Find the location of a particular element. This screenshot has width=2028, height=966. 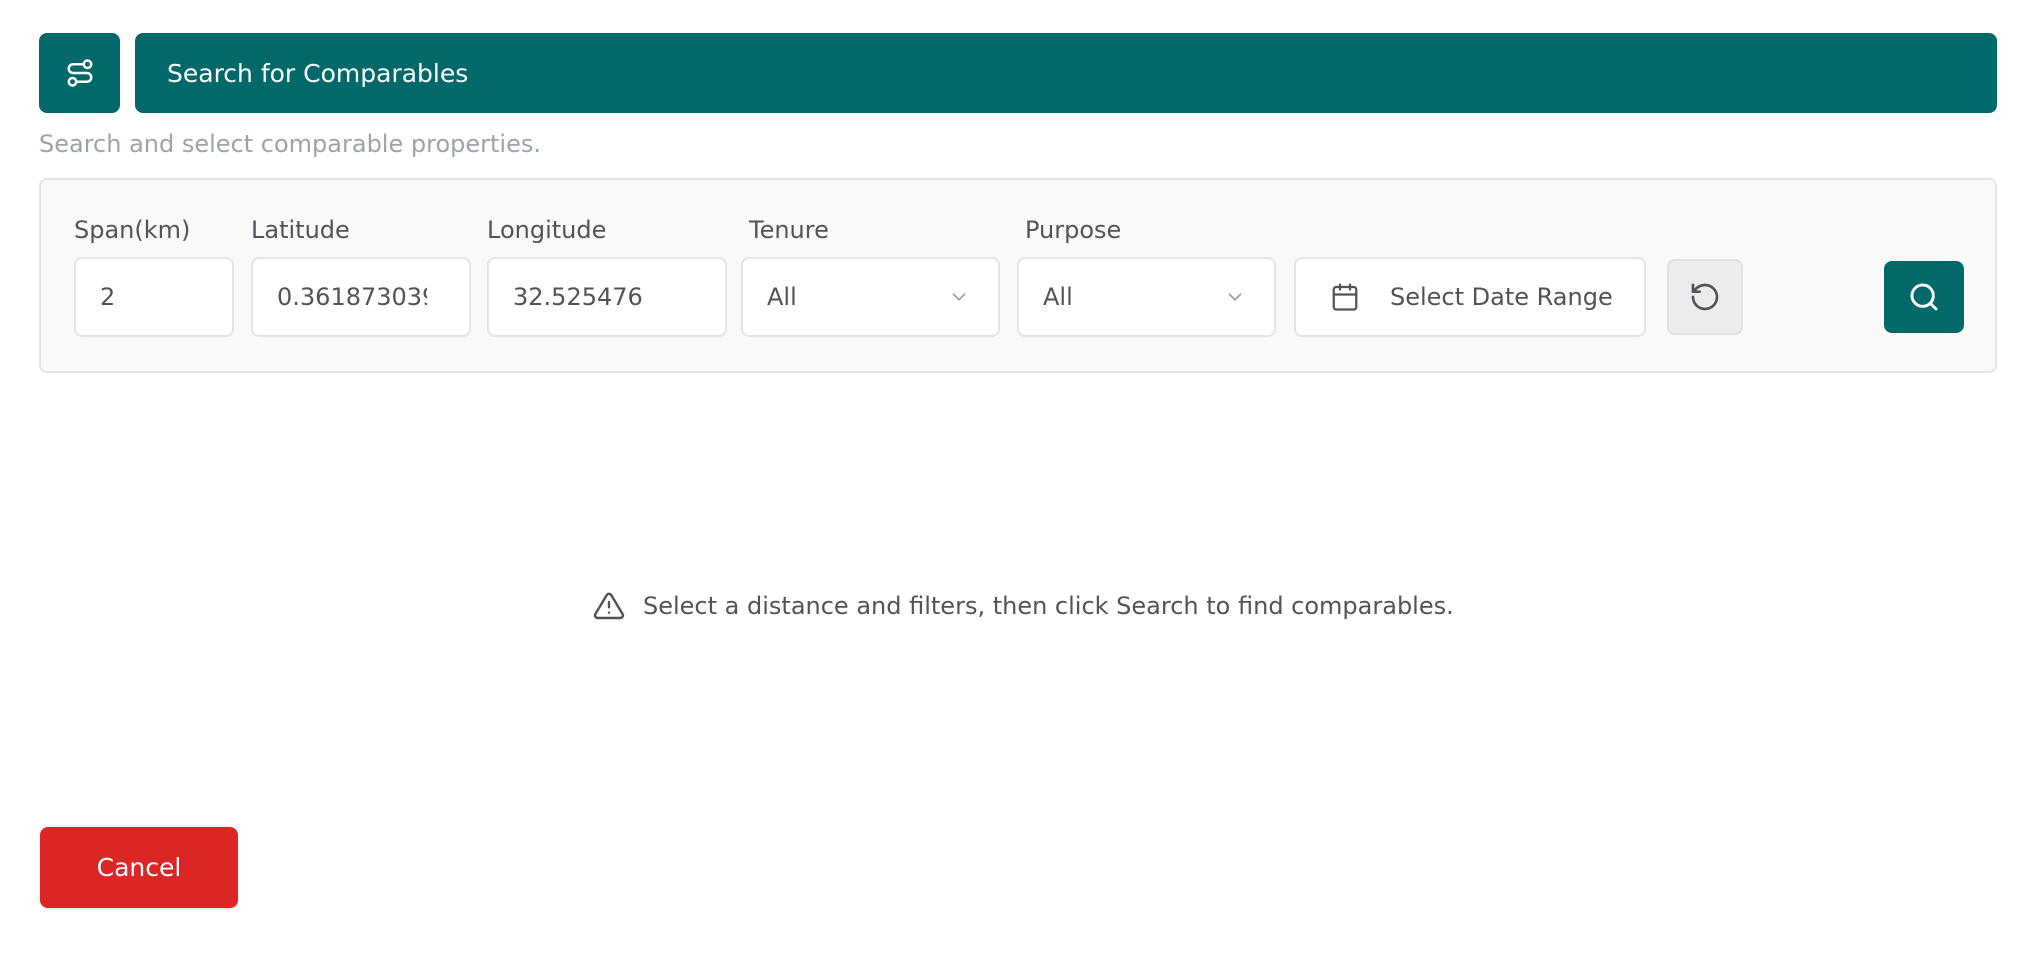

purpose-label: Purpose is located at coordinates (1073, 230).